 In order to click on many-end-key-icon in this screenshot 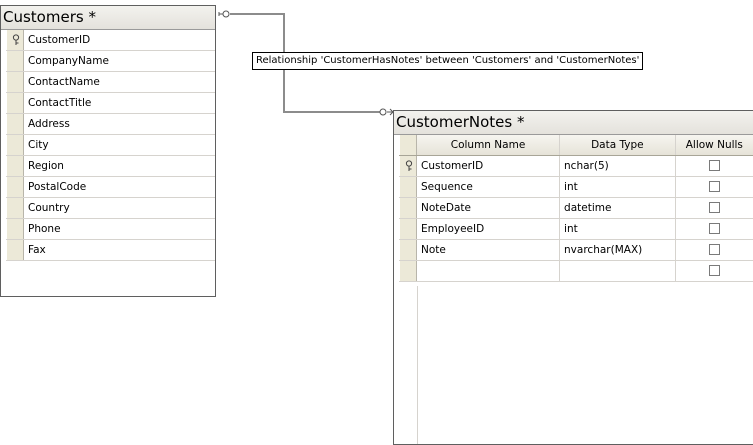, I will do `click(387, 112)`.